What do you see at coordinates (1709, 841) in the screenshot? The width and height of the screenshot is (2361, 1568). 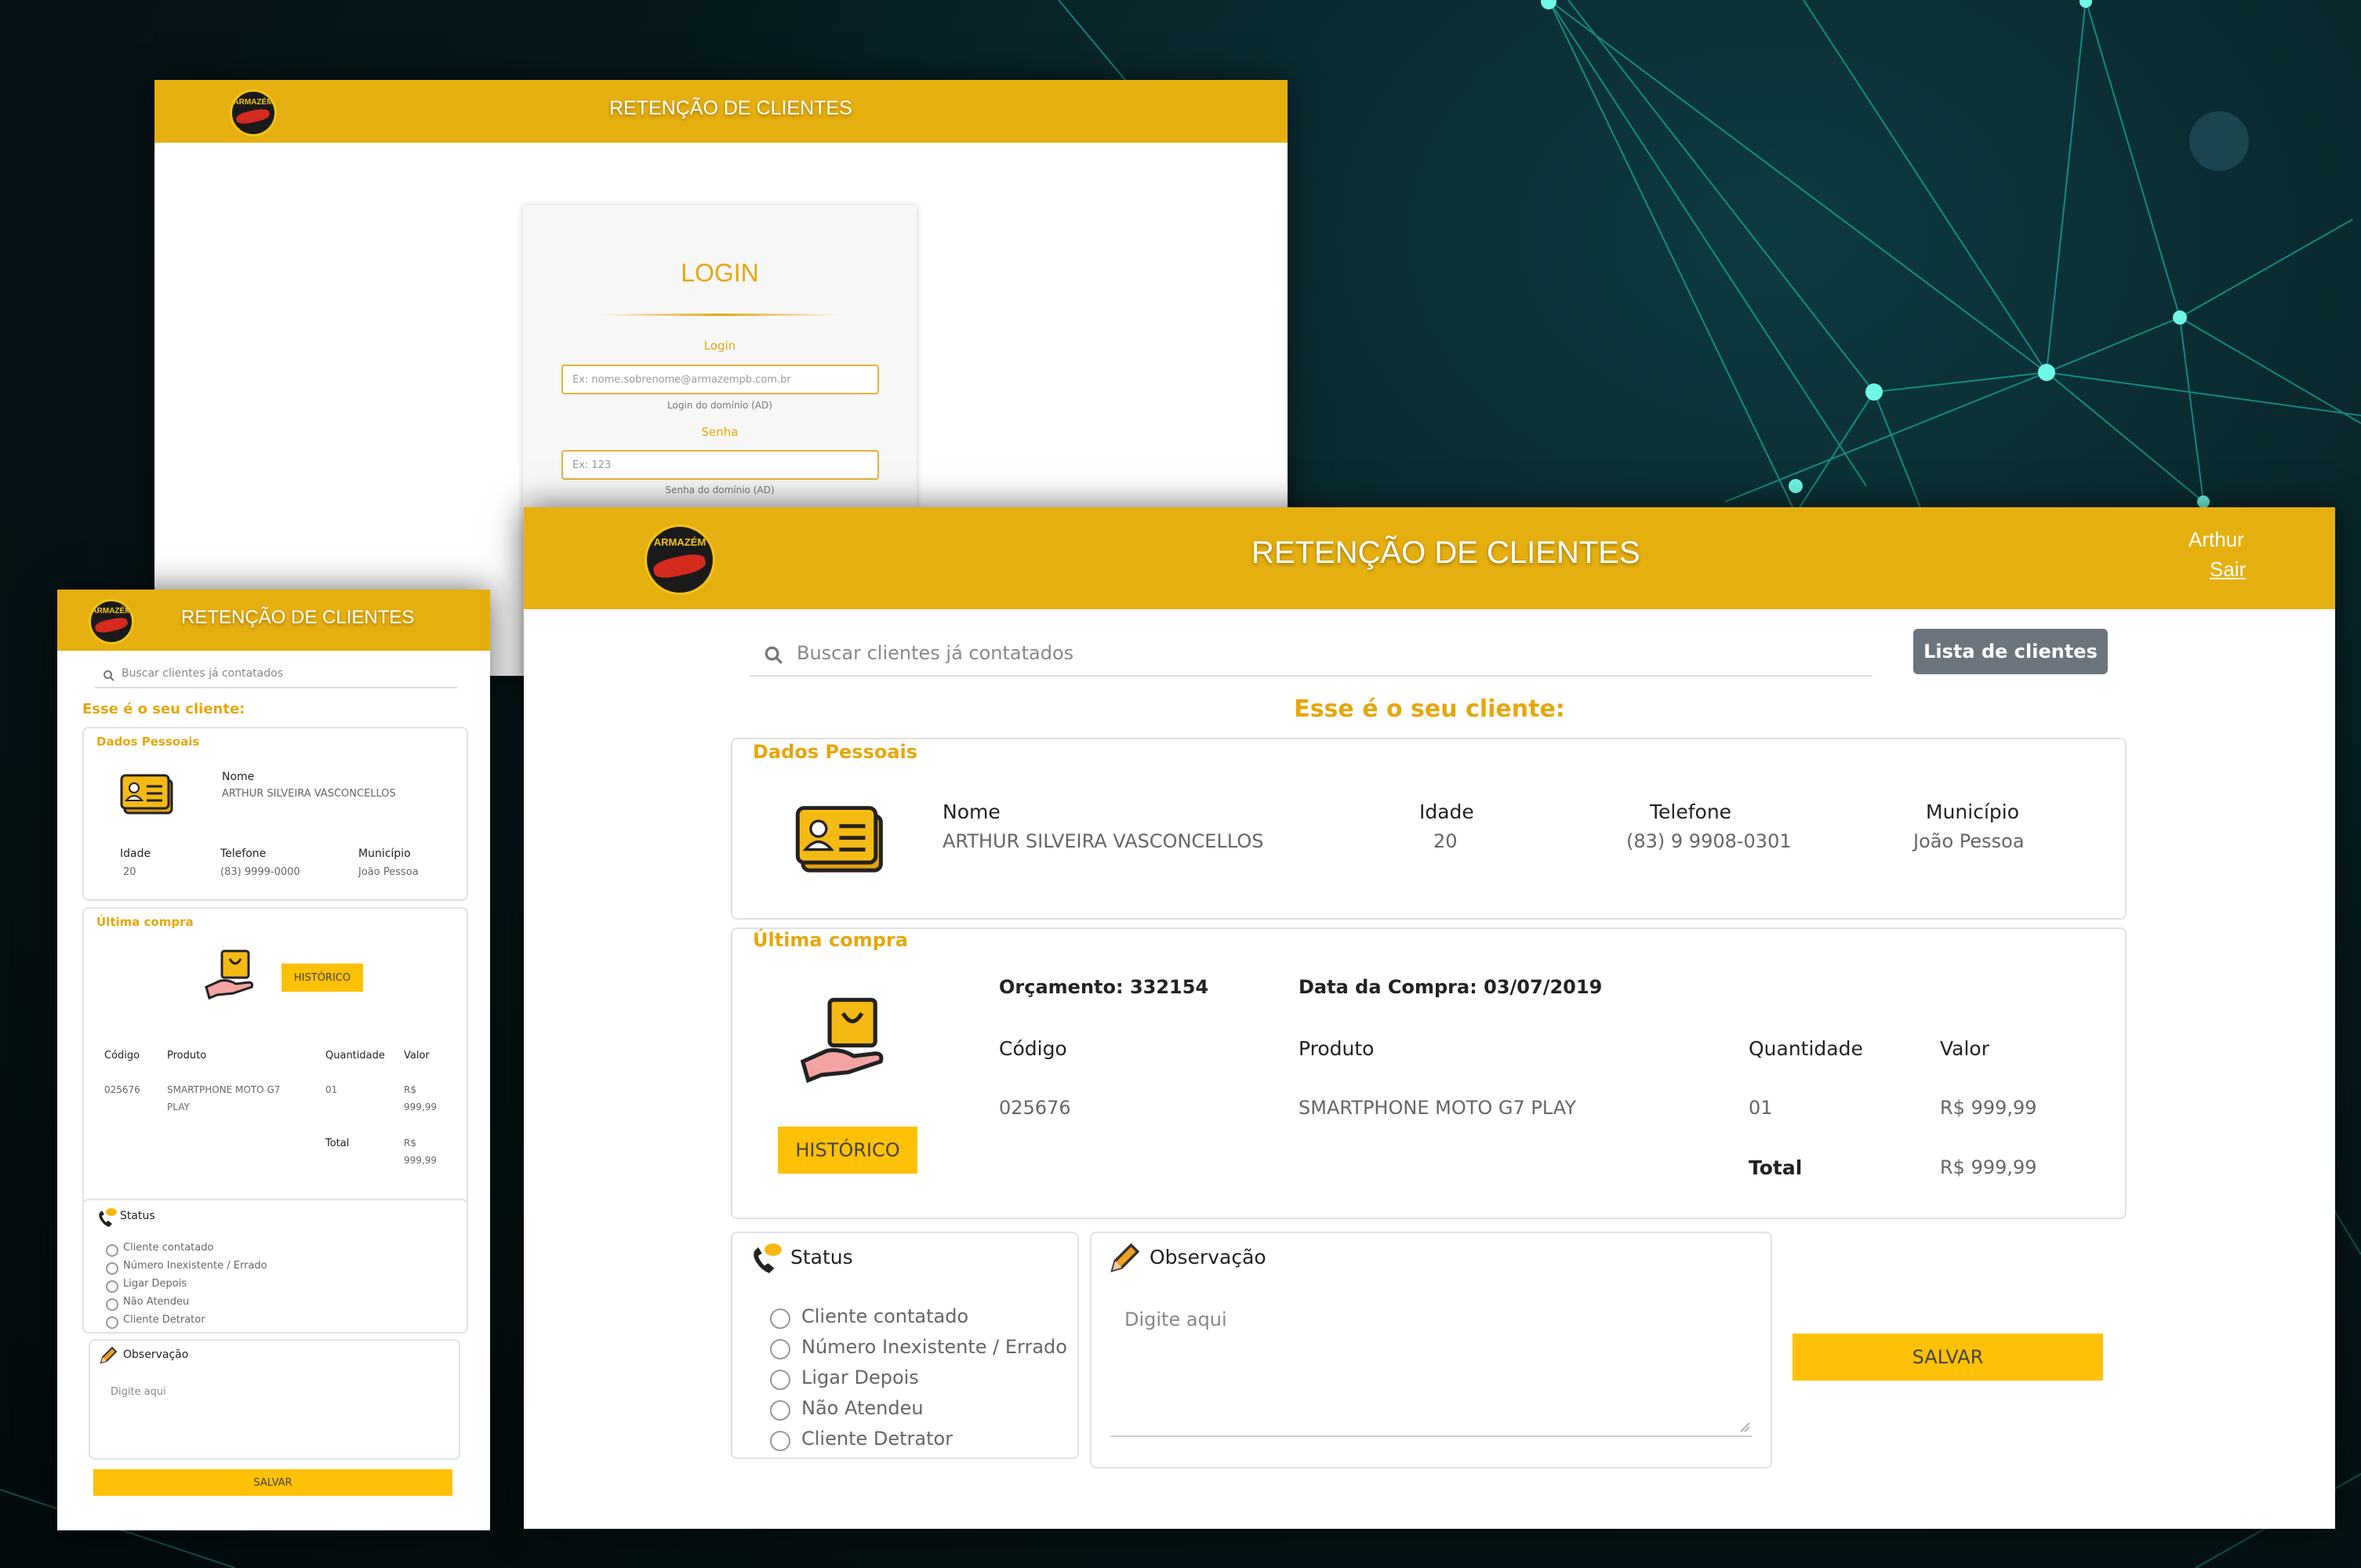 I see `phone-value: (83) 9 9908-0301` at bounding box center [1709, 841].